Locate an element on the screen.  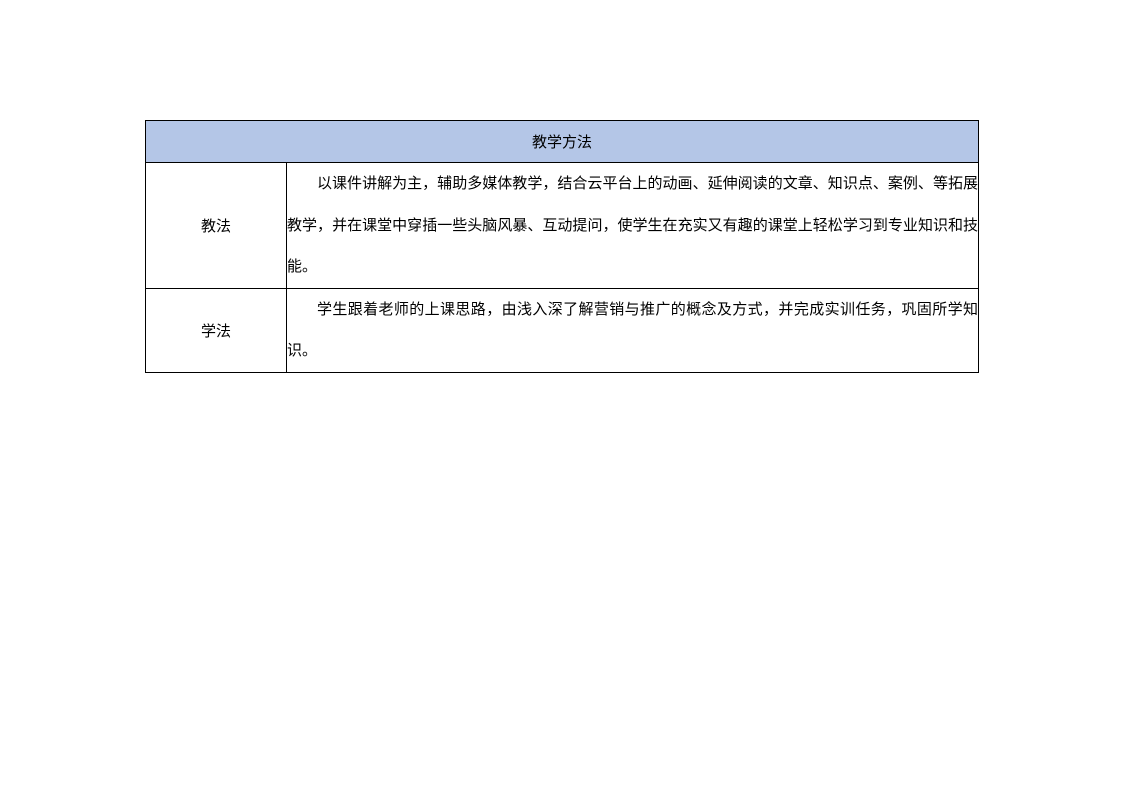
table-title: 教学方法 is located at coordinates (562, 141).